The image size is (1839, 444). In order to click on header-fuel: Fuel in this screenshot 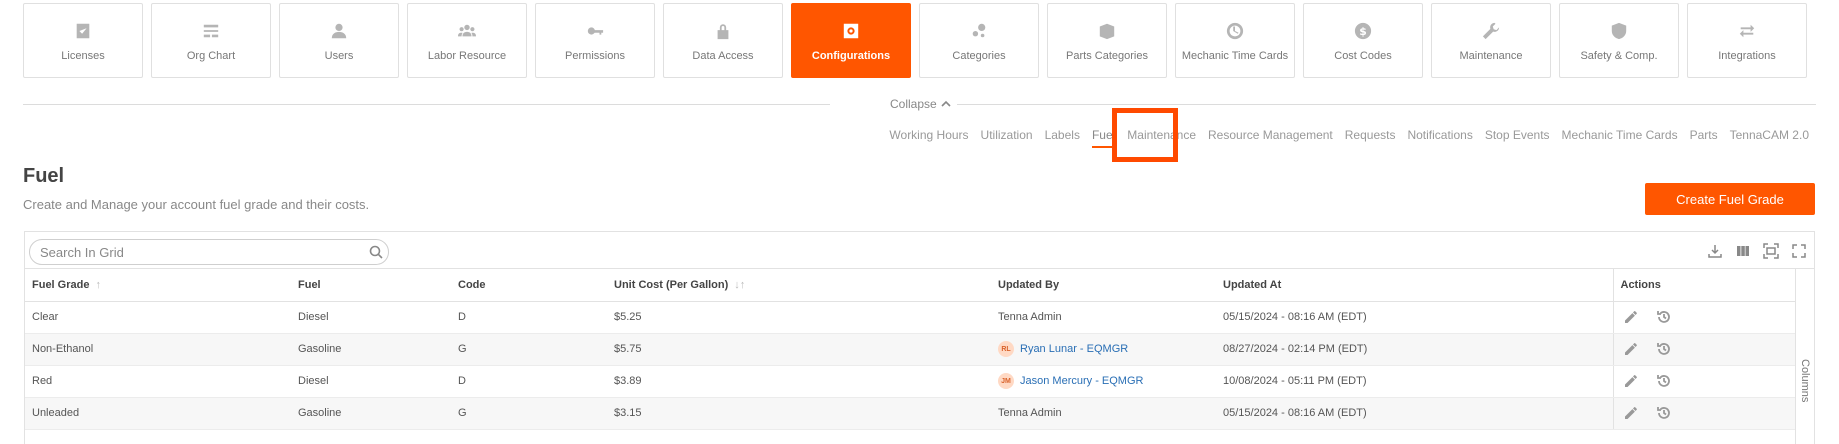, I will do `click(371, 285)`.